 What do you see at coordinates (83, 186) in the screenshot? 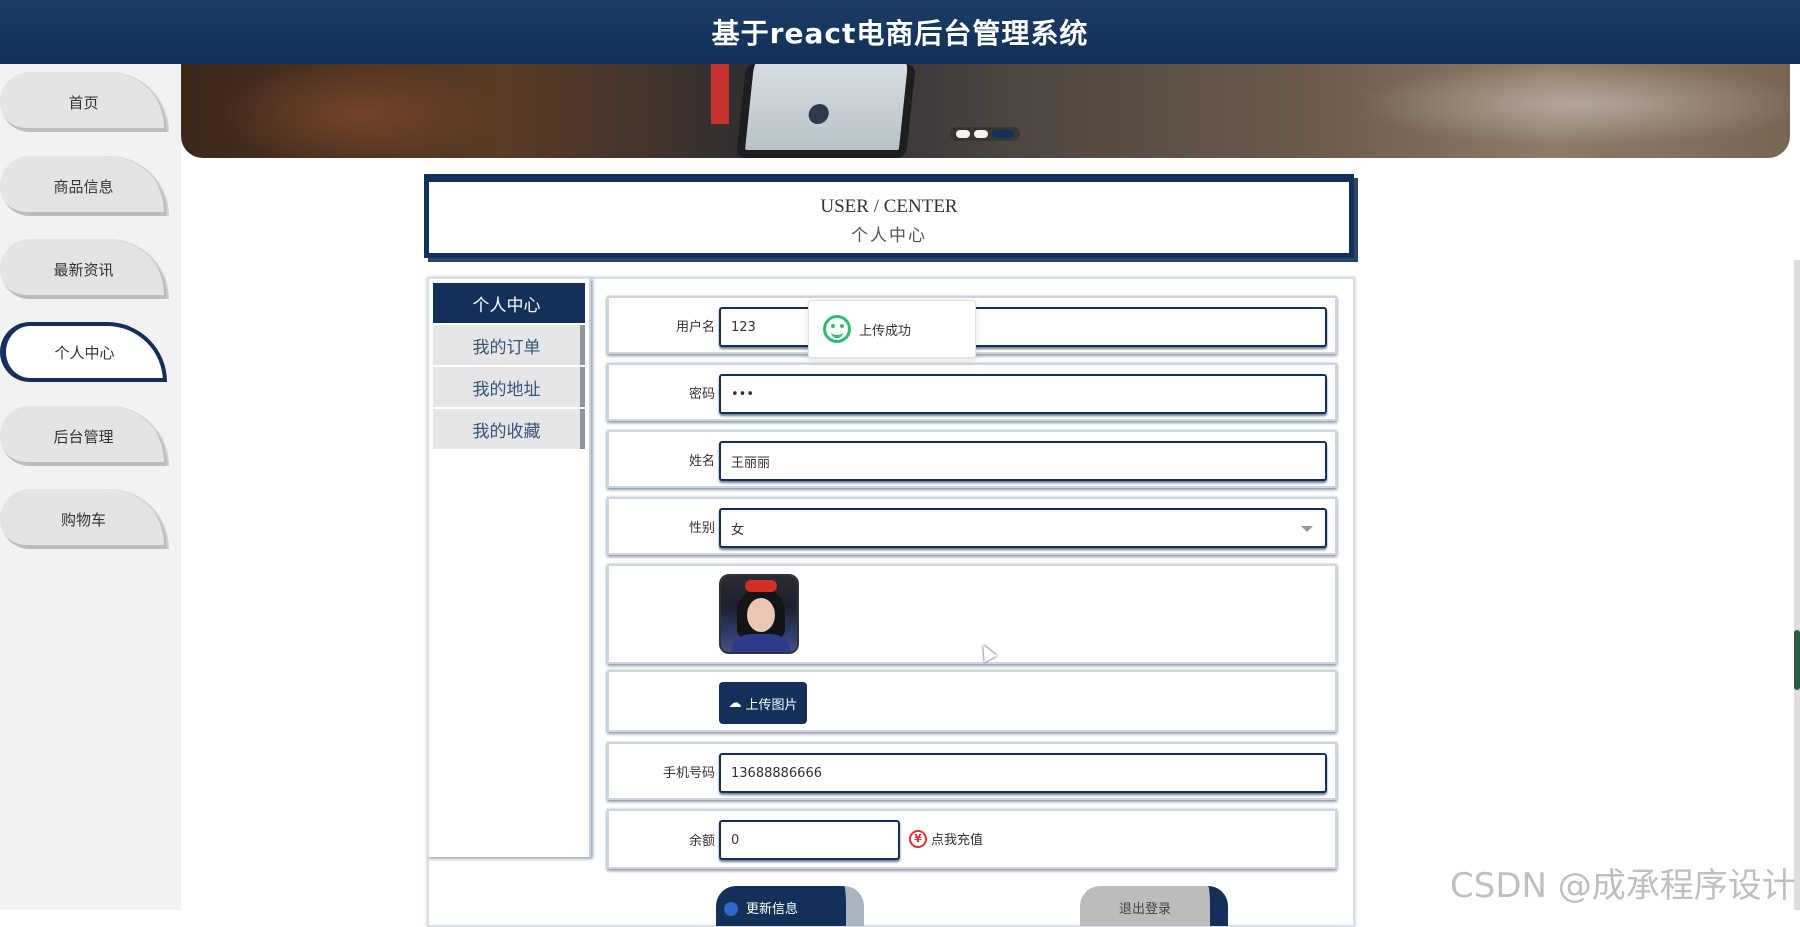
I see `sidebar-item-products: 商品信息` at bounding box center [83, 186].